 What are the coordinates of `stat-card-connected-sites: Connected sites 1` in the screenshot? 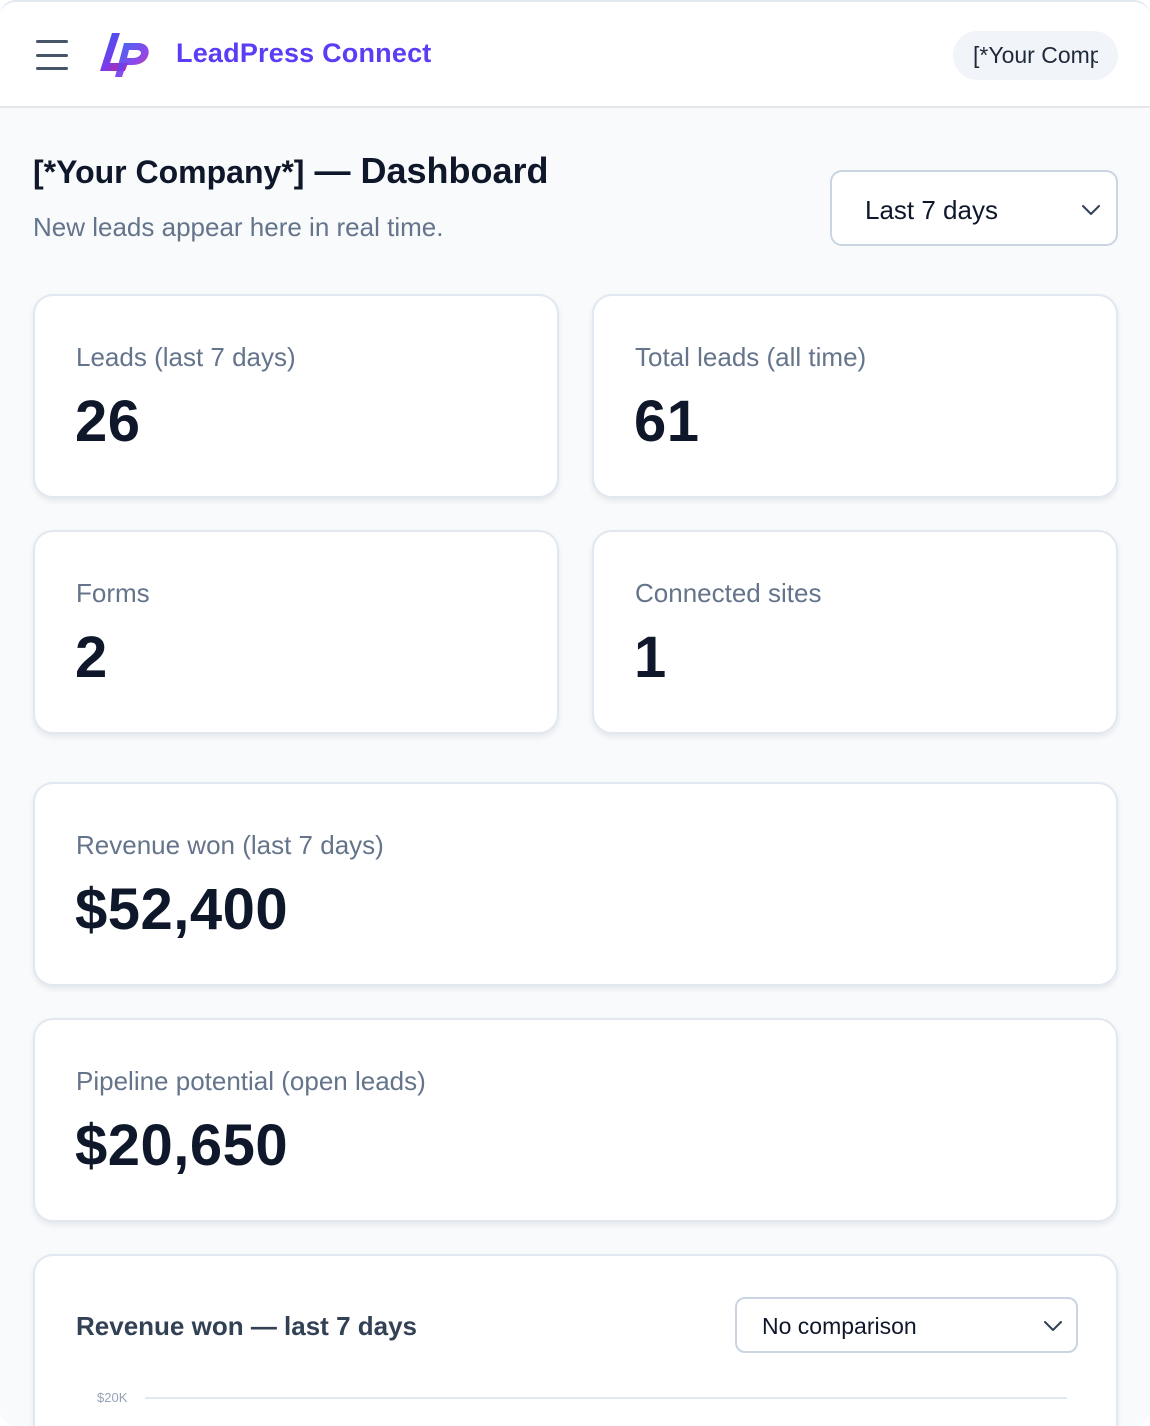 It's located at (855, 632).